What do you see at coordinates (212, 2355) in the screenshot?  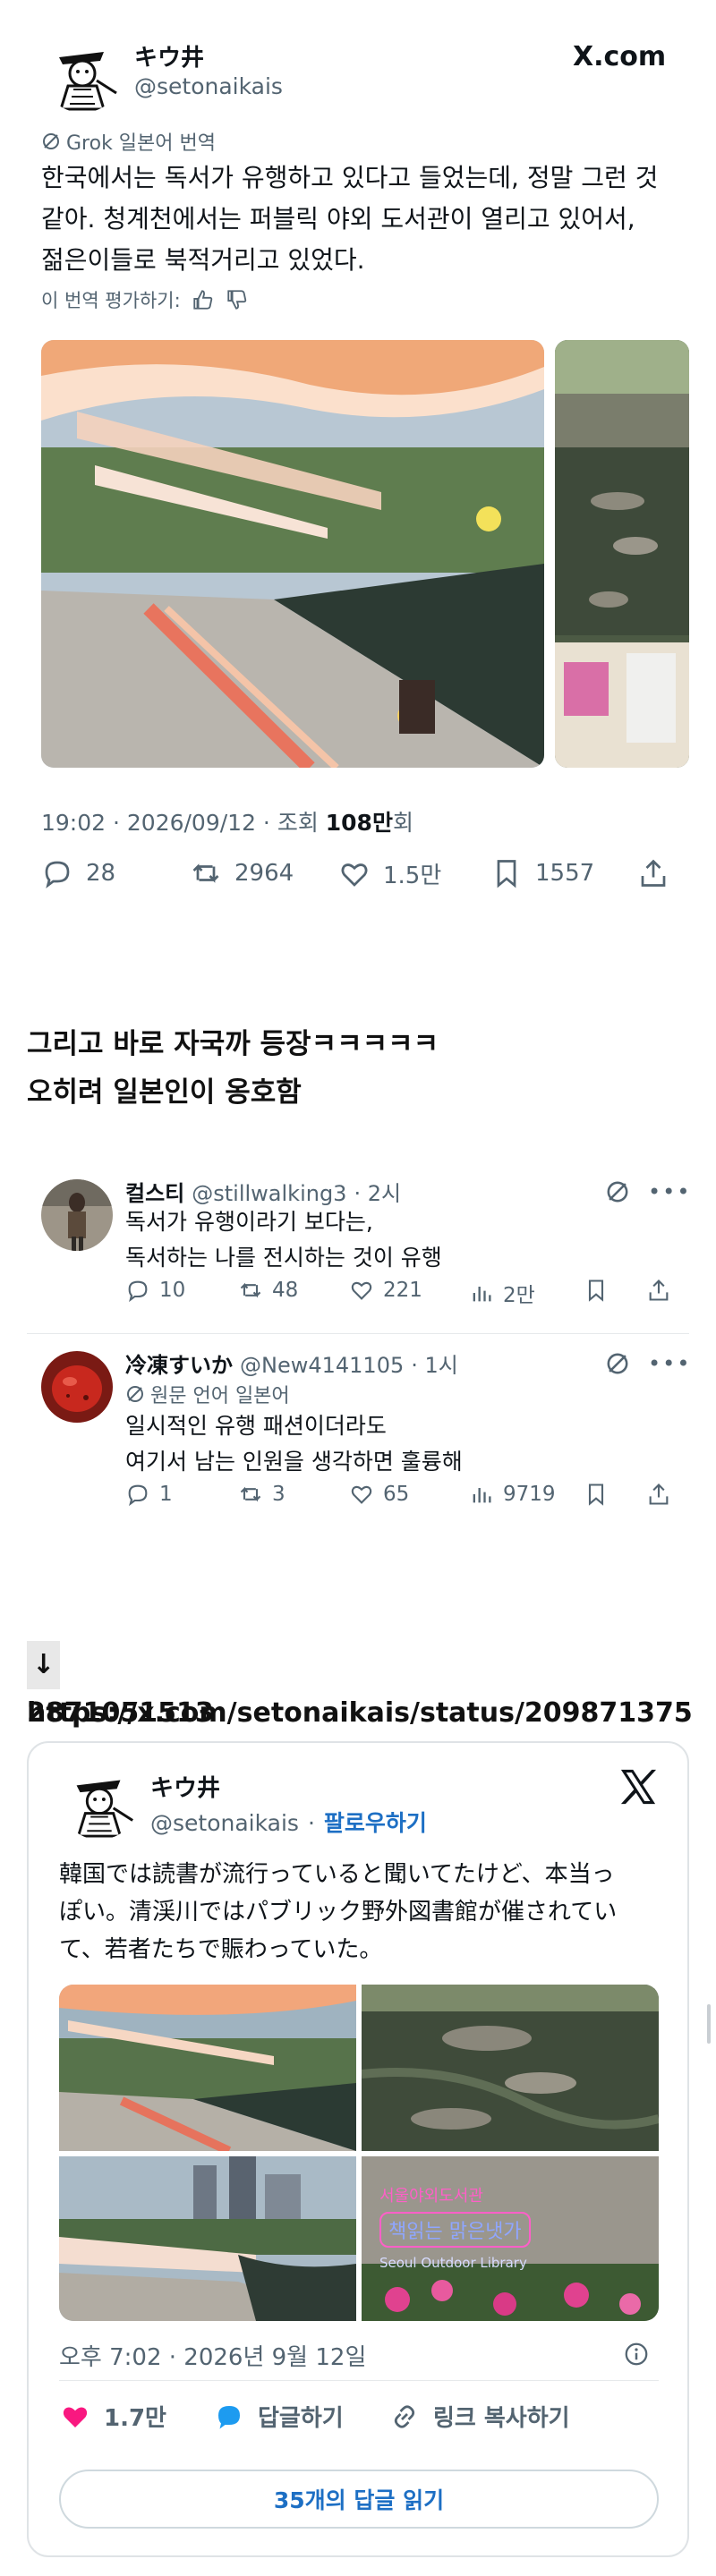 I see `embed-date: 오후 7:02 · 2026년 9월 12일` at bounding box center [212, 2355].